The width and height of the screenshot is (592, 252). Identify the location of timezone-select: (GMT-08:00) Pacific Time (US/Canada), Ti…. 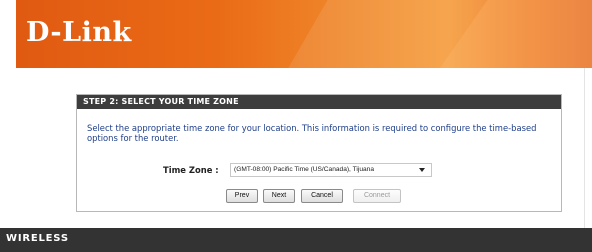
(331, 170).